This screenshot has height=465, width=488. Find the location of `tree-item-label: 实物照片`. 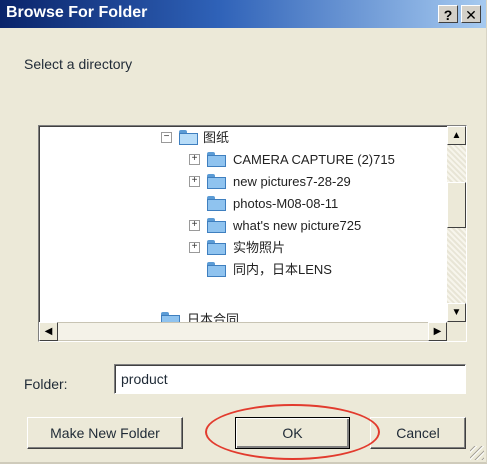

tree-item-label: 实物照片 is located at coordinates (259, 247).